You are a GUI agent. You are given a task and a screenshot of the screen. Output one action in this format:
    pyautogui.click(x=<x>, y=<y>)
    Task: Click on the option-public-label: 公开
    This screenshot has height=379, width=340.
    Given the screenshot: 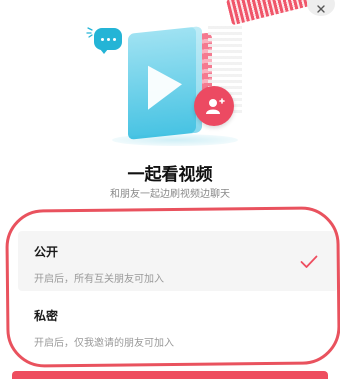 What is the action you would take?
    pyautogui.click(x=46, y=252)
    